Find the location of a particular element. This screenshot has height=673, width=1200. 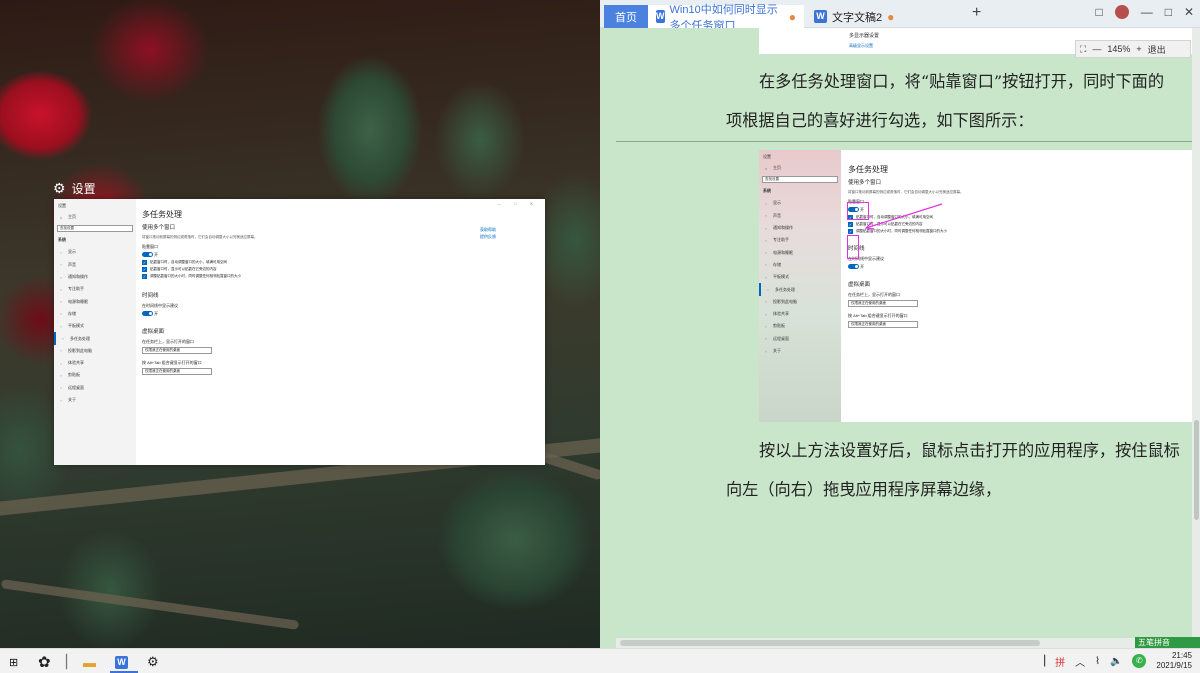

paragraph-line: 在多任务处理窗口，将“贴靠窗口”按钮打开，同时下面的 is located at coordinates (962, 81).